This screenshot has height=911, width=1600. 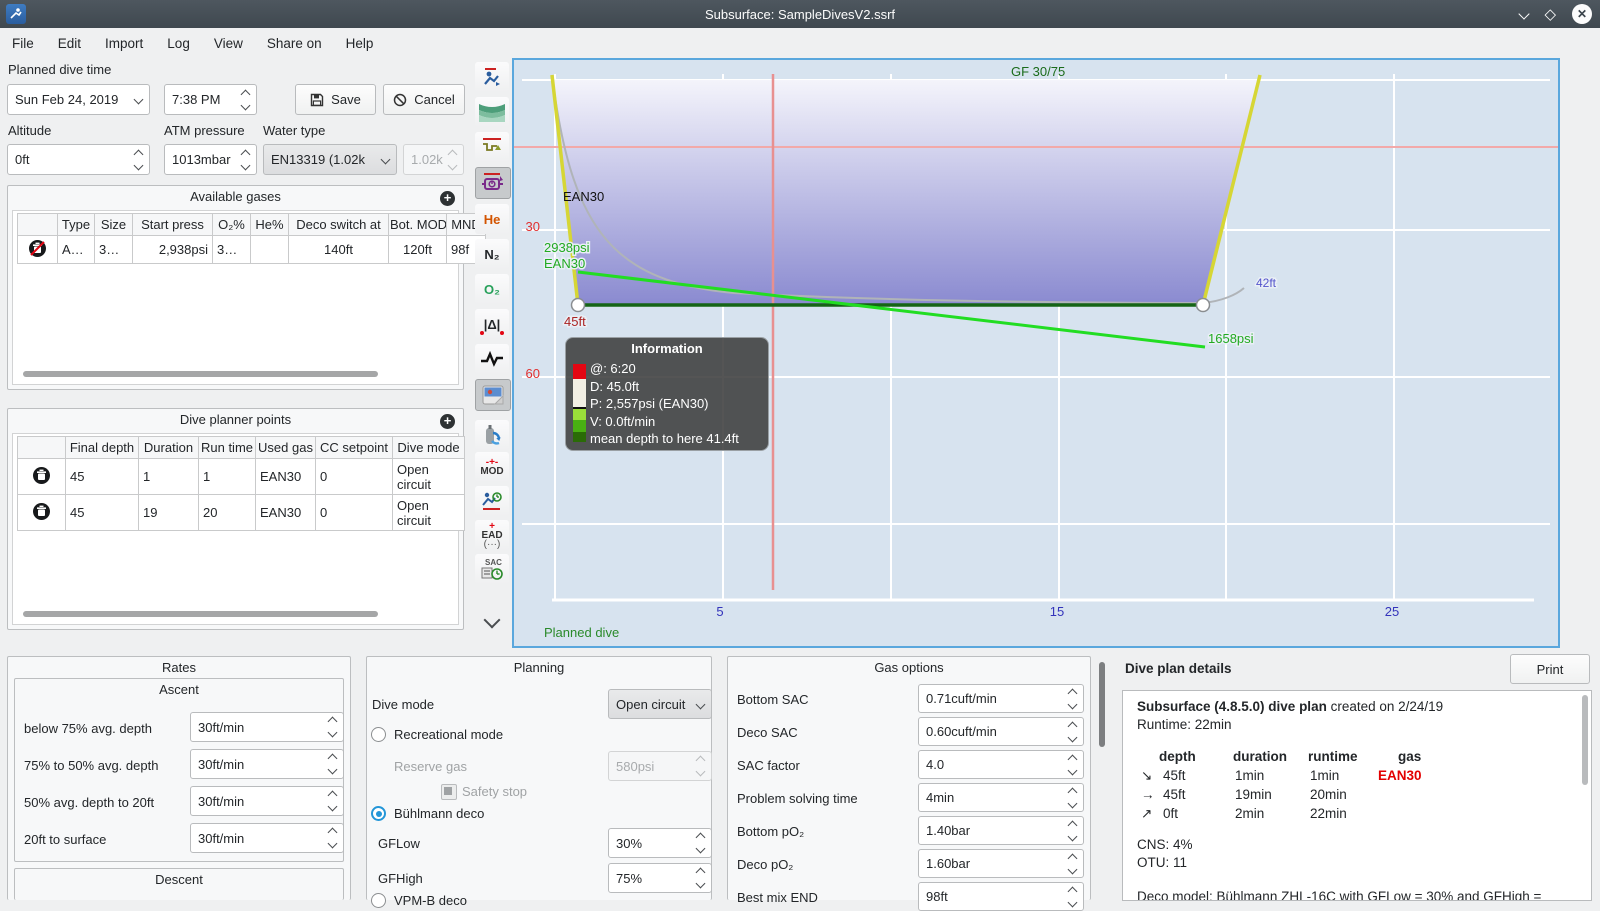 I want to click on duration-cell: 19, so click(x=168, y=512).